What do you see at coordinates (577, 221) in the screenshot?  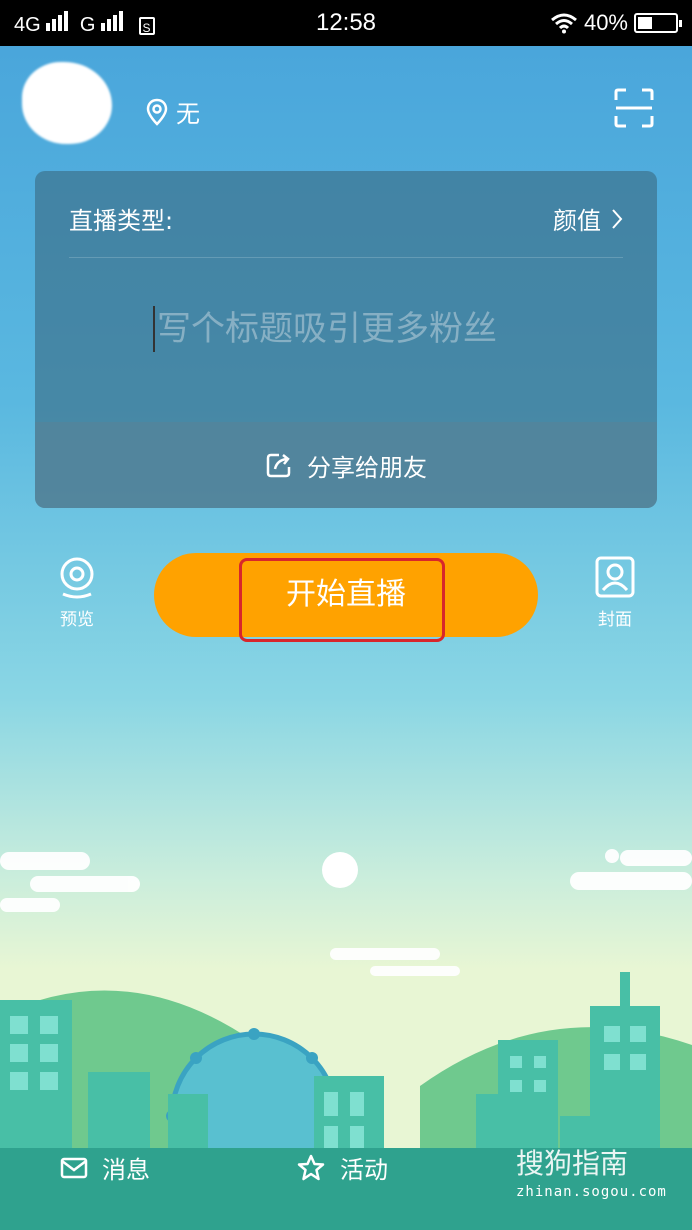 I see `live-type-value-text: 颜值` at bounding box center [577, 221].